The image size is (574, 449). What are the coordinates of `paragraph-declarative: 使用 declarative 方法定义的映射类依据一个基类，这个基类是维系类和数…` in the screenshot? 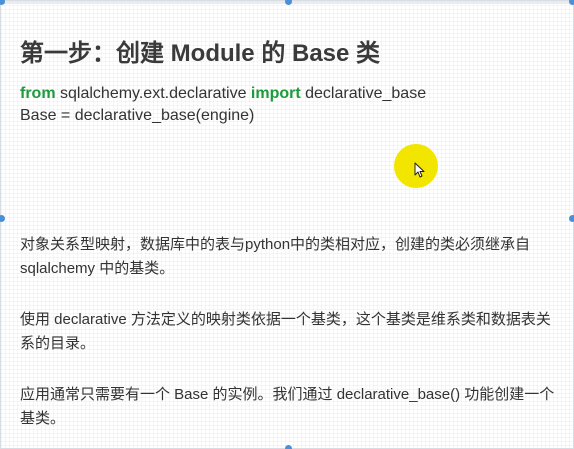 It's located at (285, 331).